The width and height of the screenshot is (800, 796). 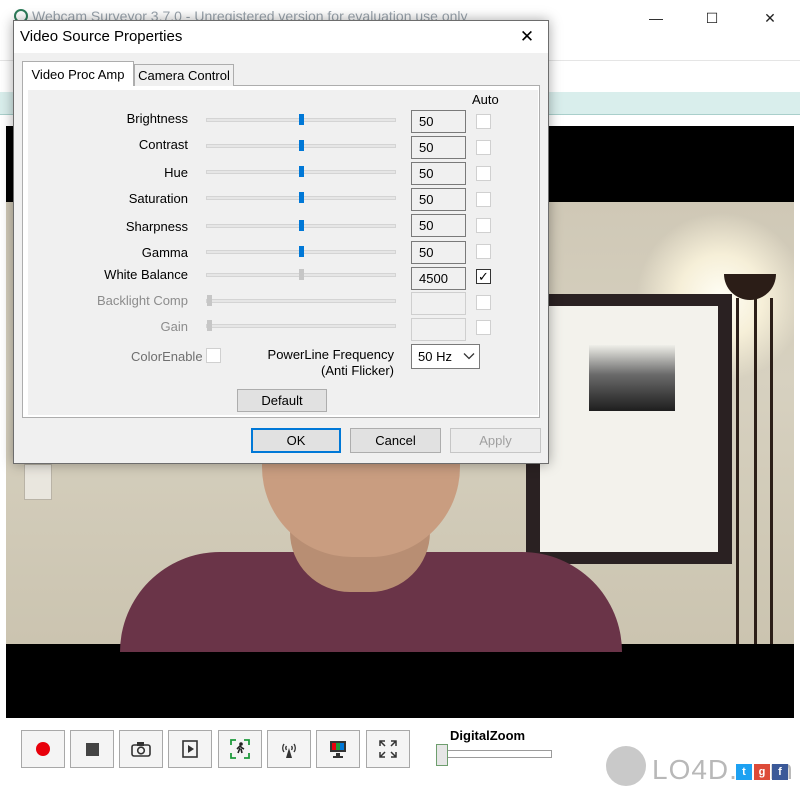 I want to click on backlight-comp-label: Backlight Comp, so click(x=142, y=300).